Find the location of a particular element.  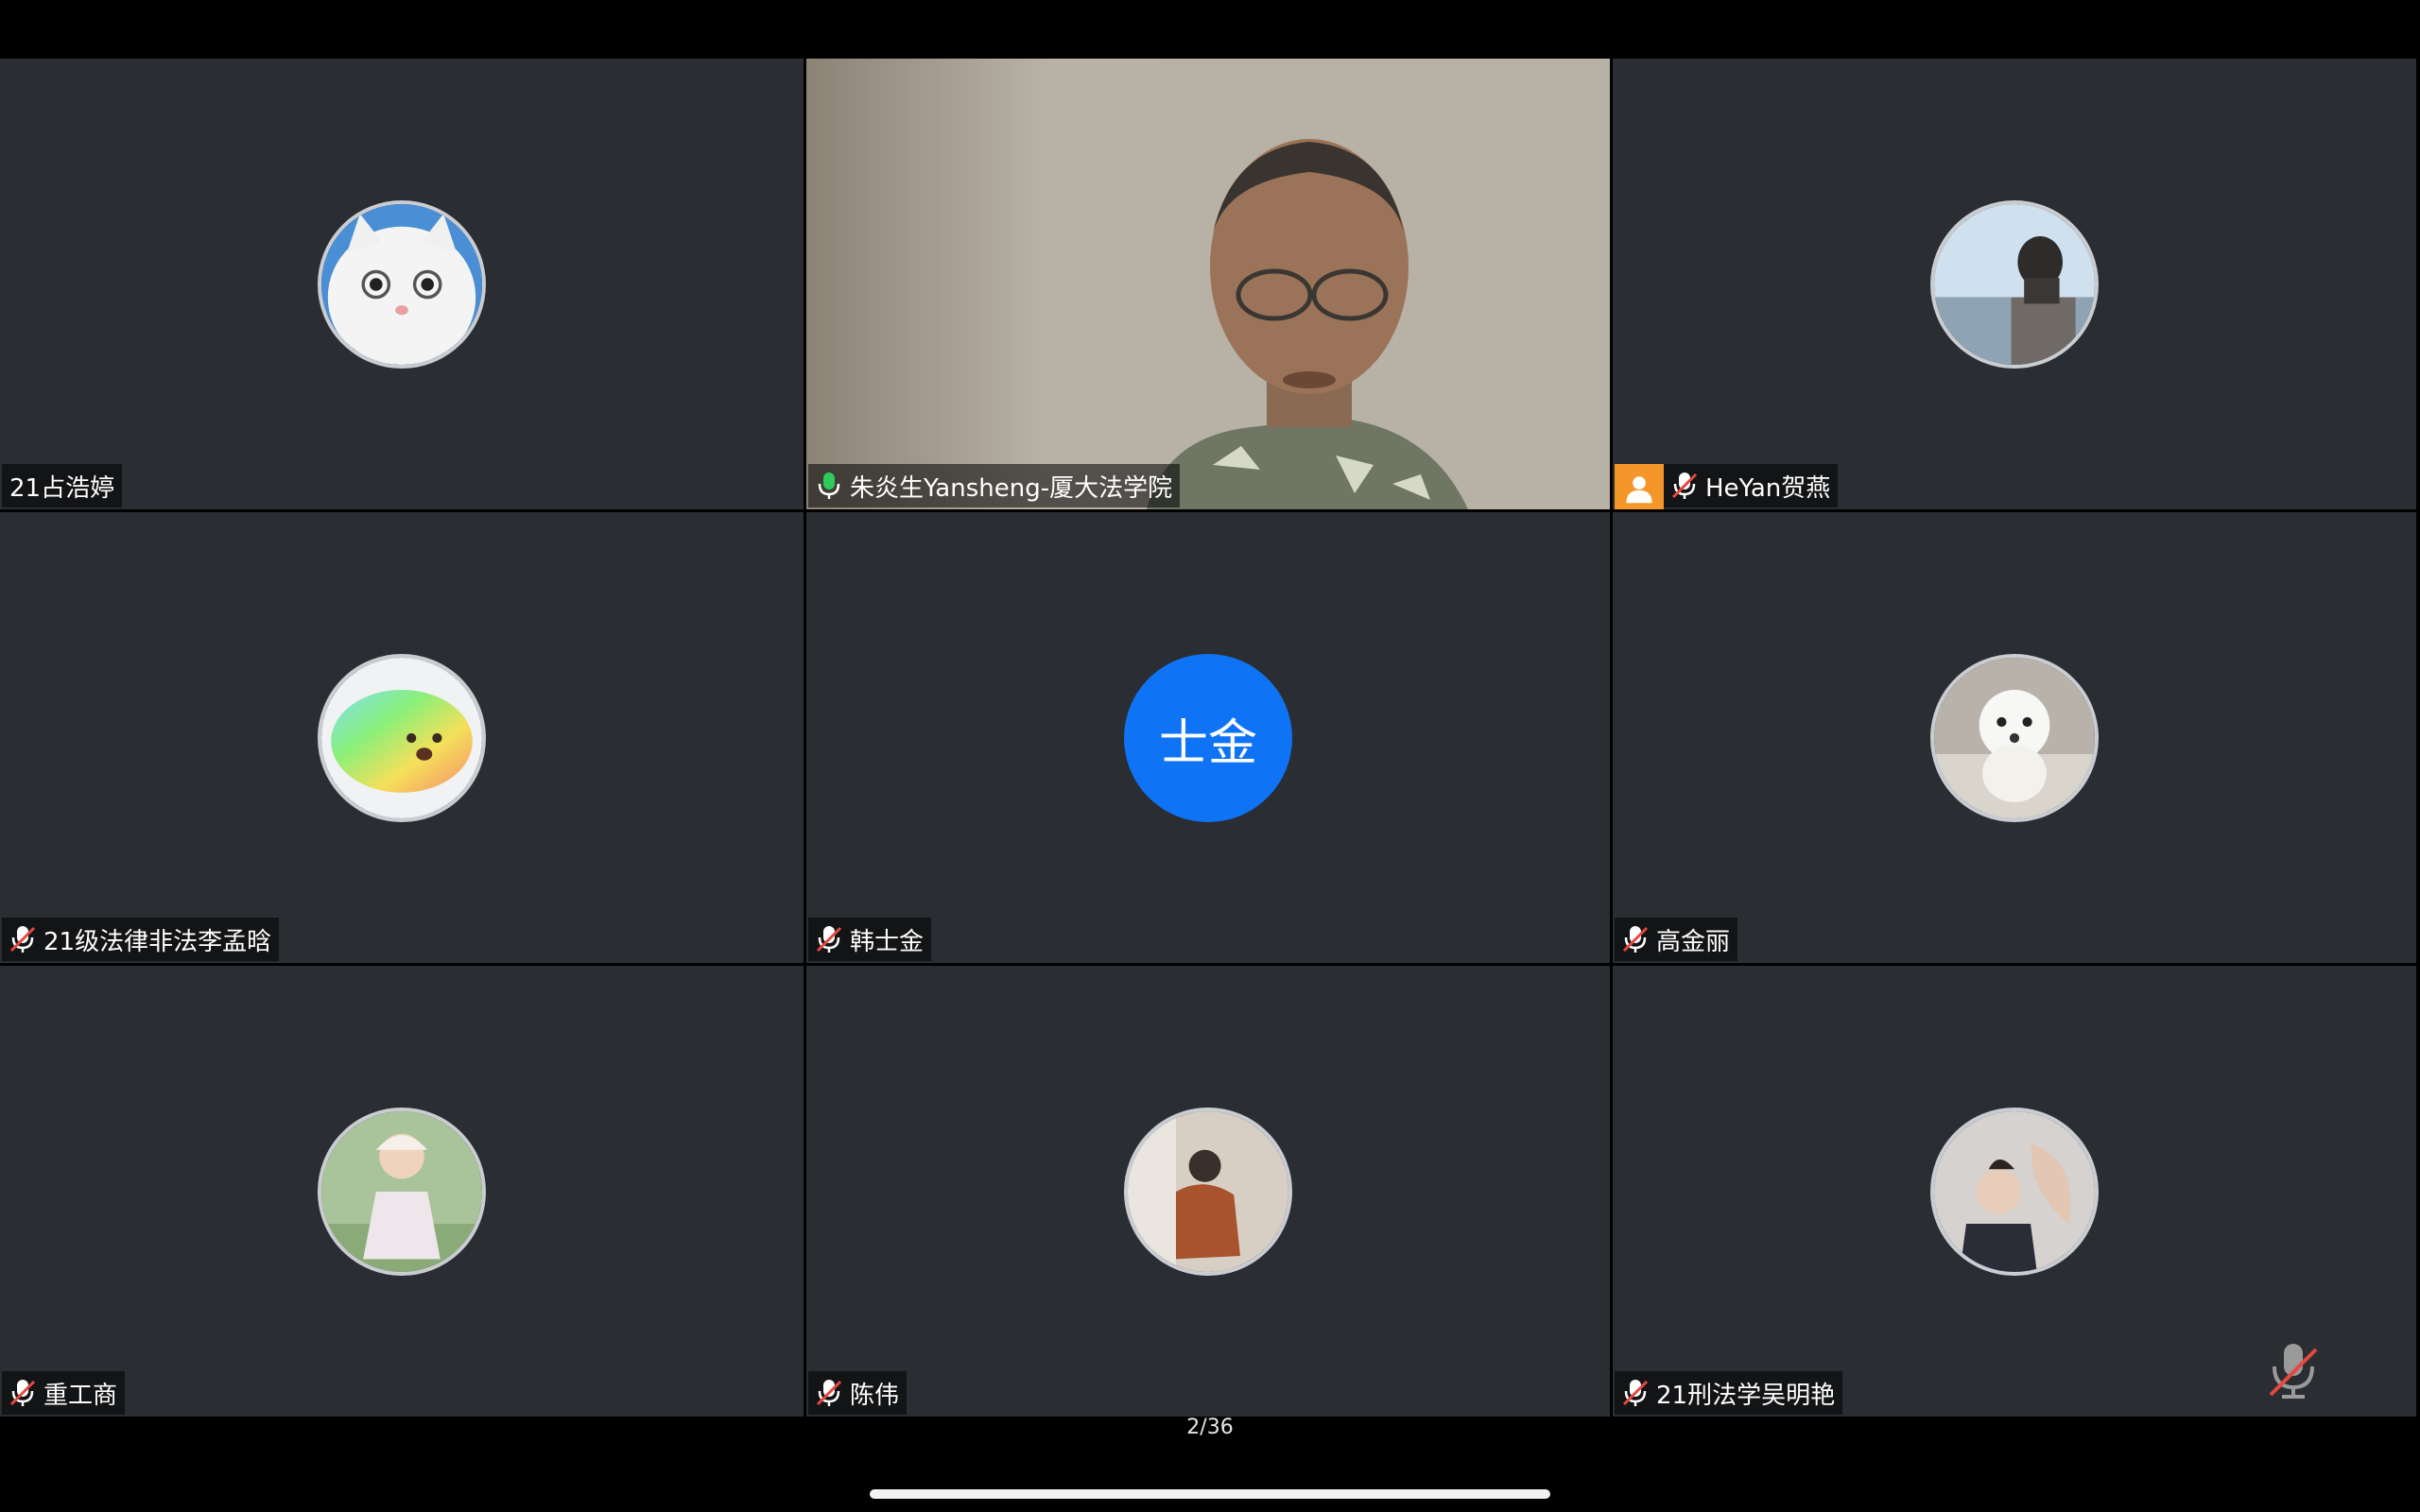

home-indicator is located at coordinates (1210, 1494).